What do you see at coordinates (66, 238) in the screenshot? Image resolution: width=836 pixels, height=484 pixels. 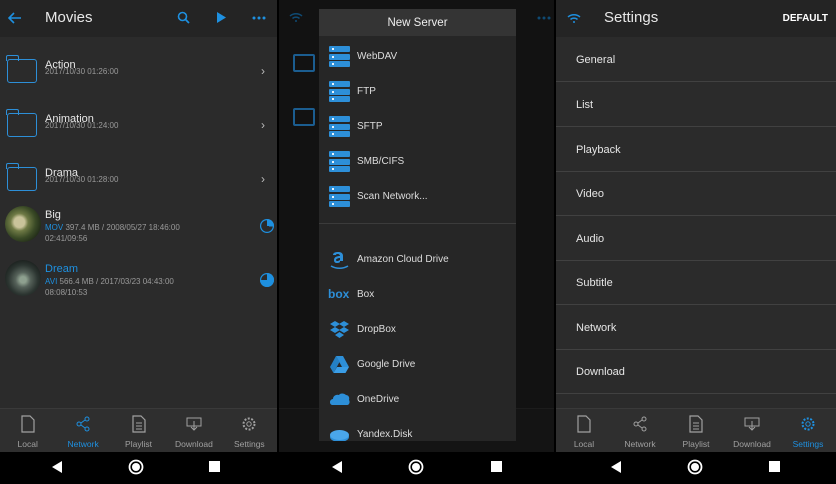 I see `playback-progress: 02:41/09:56` at bounding box center [66, 238].